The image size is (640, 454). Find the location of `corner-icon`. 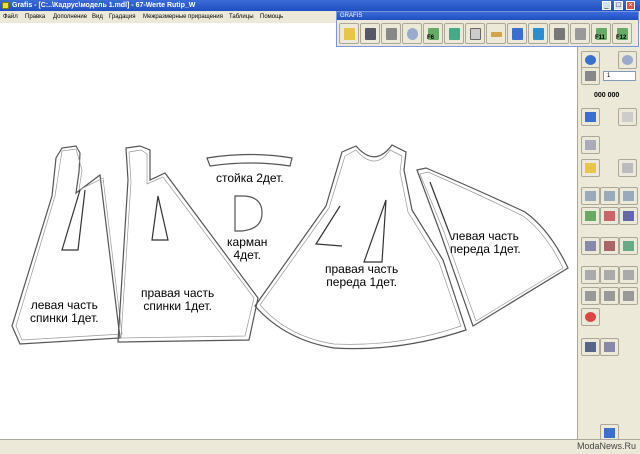

corner-icon is located at coordinates (609, 196).